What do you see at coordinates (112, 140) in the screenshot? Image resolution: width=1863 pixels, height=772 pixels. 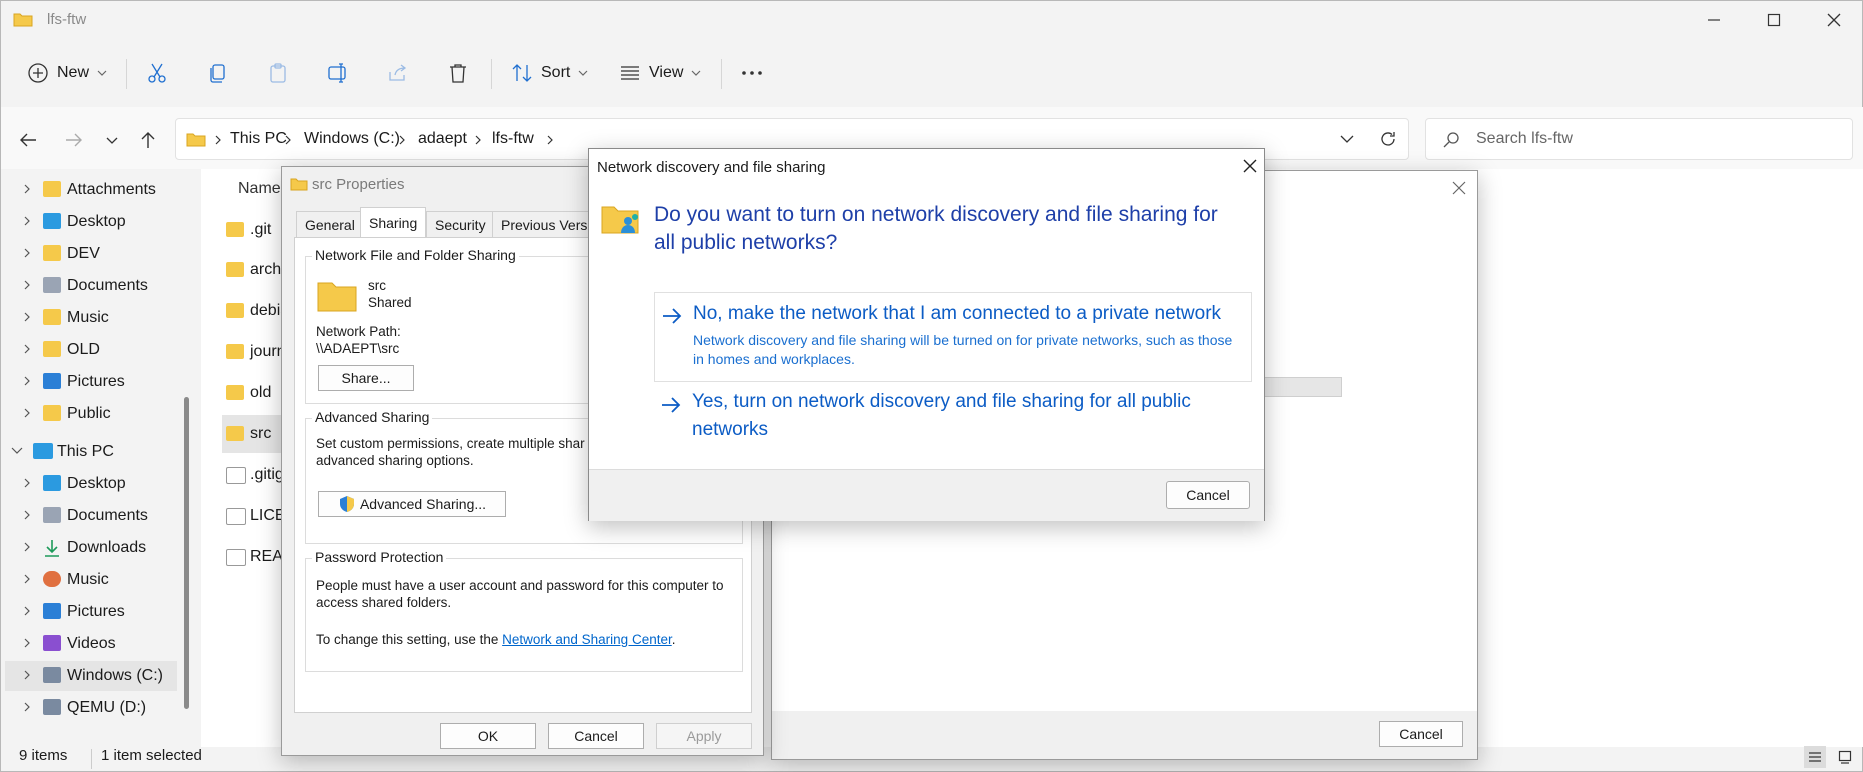 I see `recent-locations-button` at bounding box center [112, 140].